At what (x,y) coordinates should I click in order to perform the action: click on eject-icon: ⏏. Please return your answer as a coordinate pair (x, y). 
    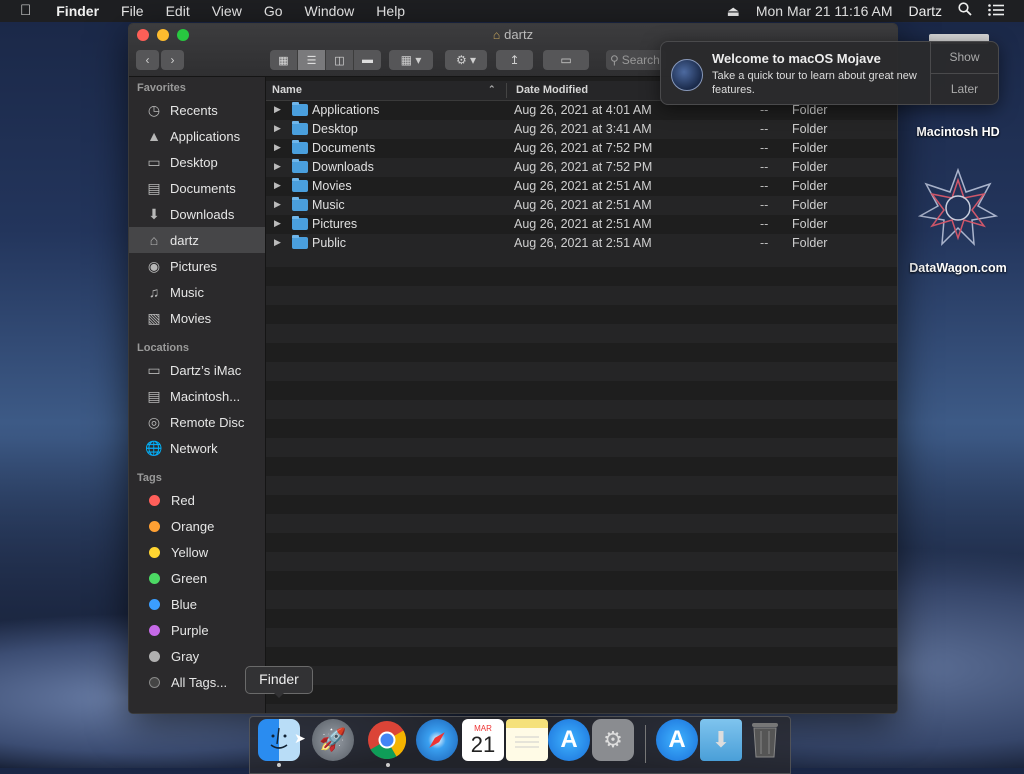
    Looking at the image, I should click on (733, 11).